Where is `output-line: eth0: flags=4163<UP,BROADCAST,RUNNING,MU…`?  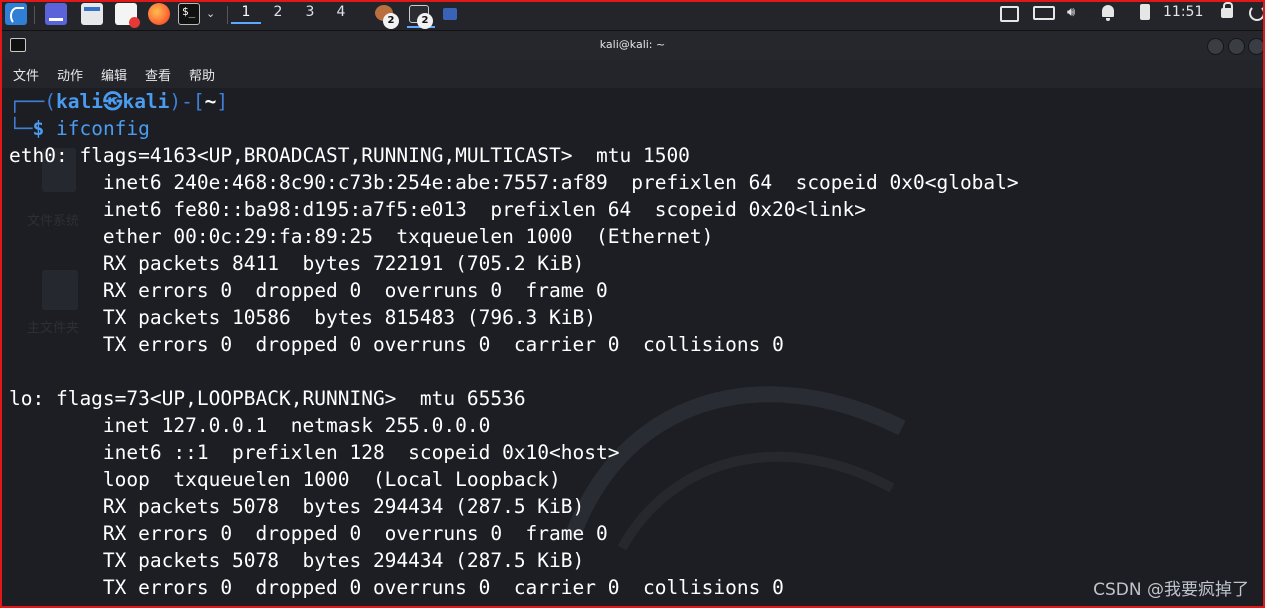 output-line: eth0: flags=4163<UP,BROADCAST,RUNNING,MU… is located at coordinates (349, 155).